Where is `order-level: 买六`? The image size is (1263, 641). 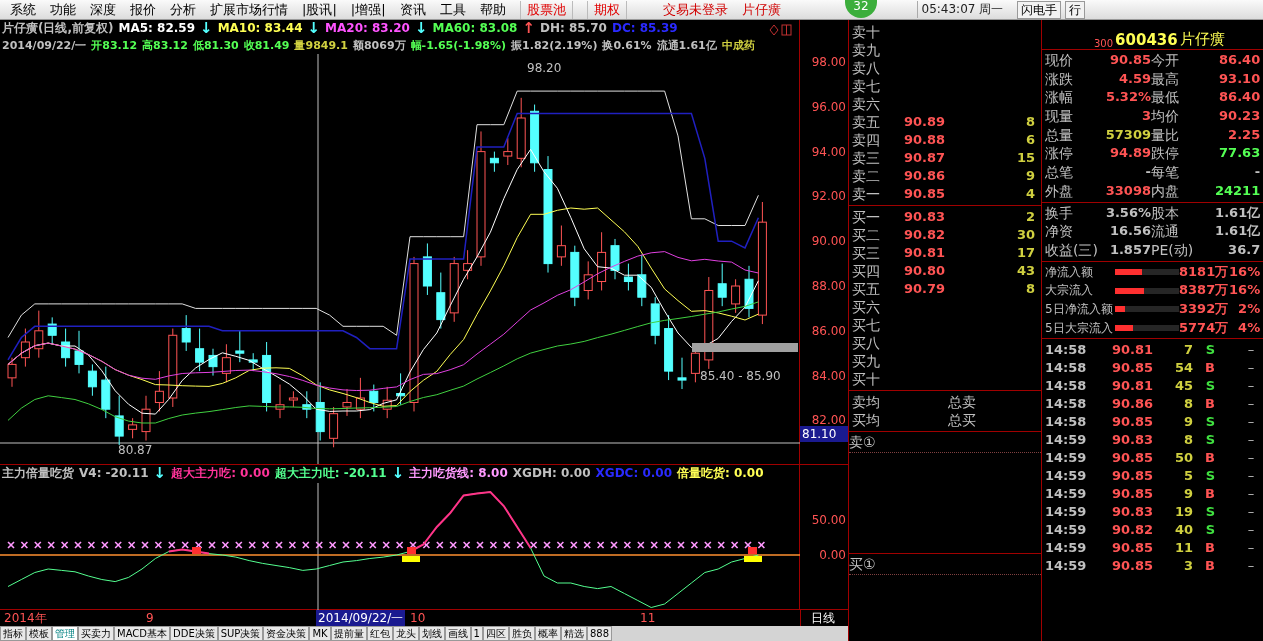
order-level: 买六 is located at coordinates (866, 307).